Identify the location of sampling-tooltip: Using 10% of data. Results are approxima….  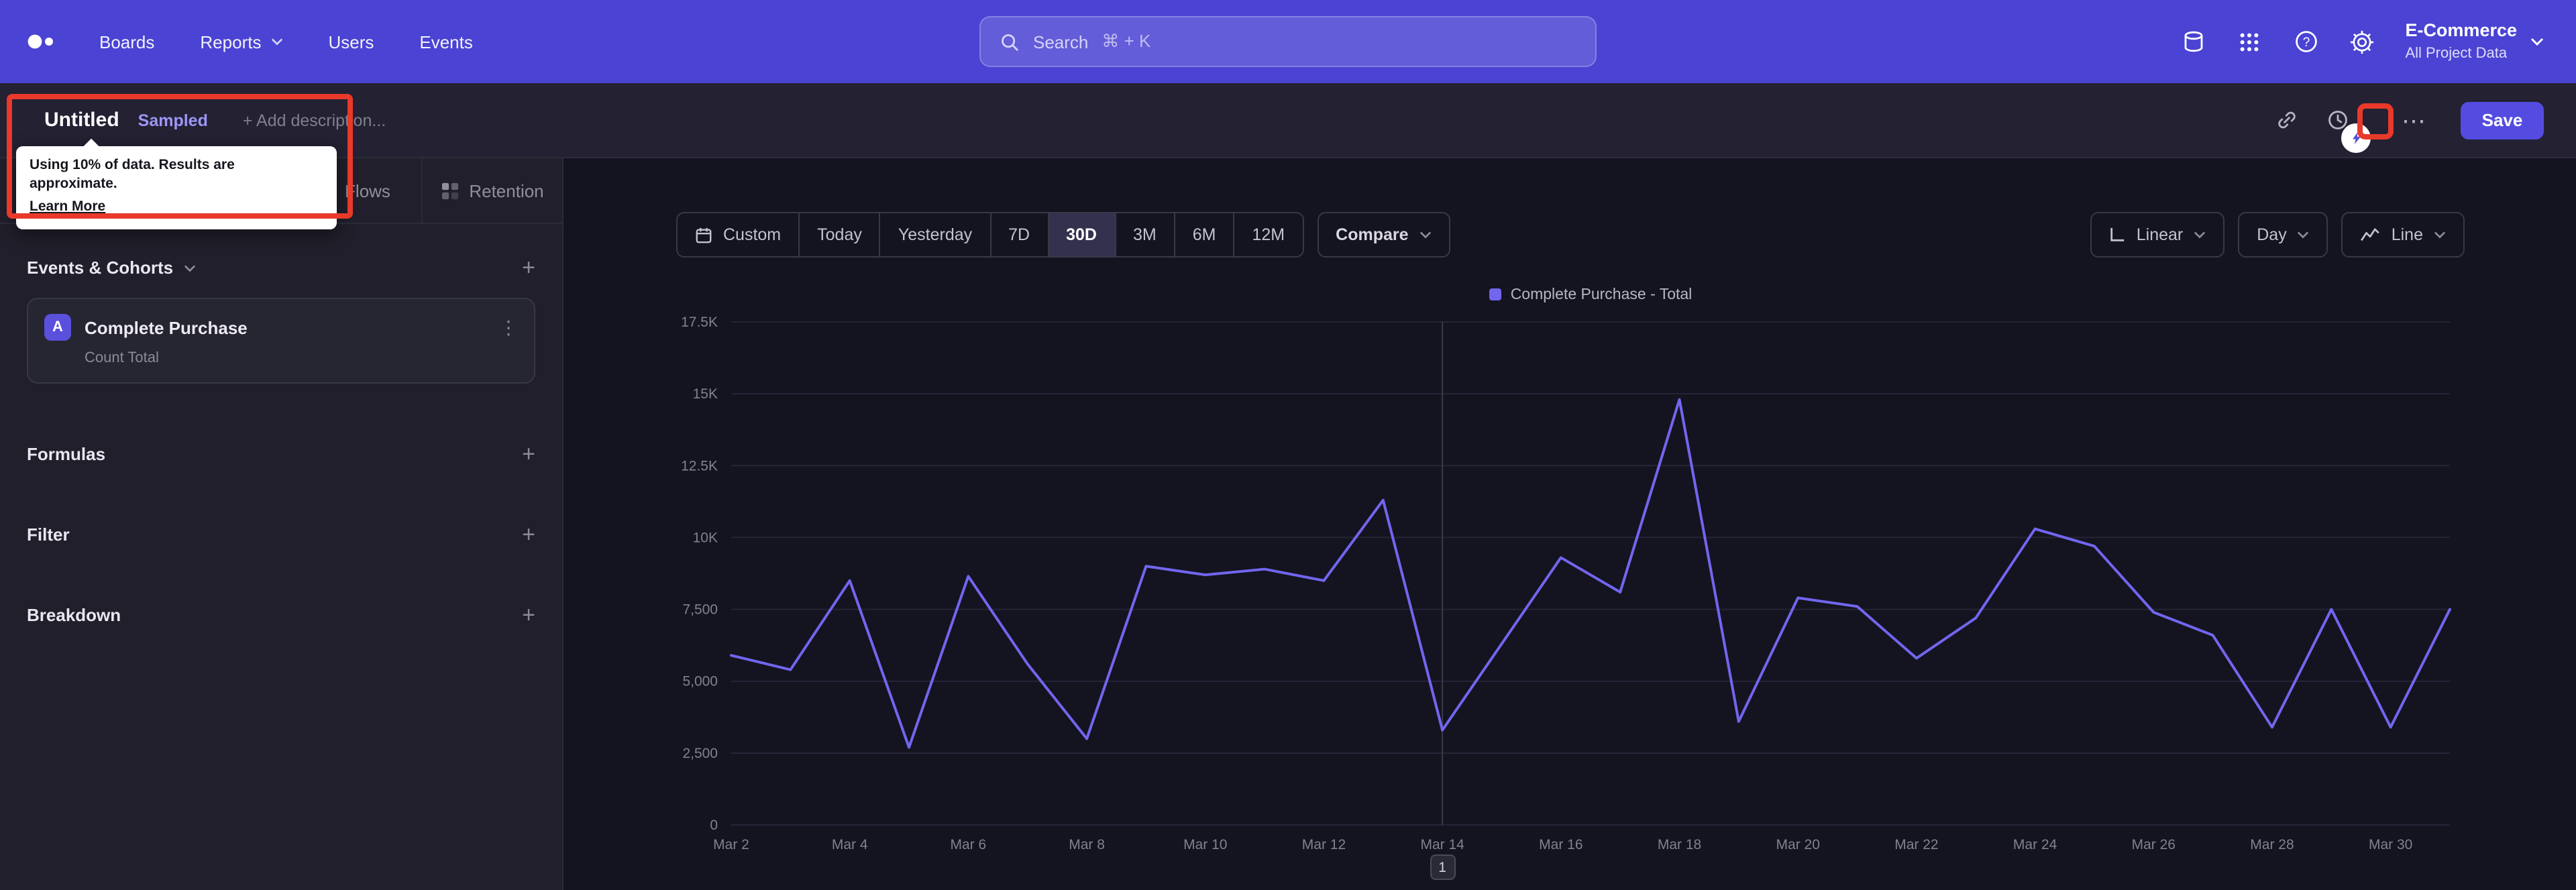
(176, 188).